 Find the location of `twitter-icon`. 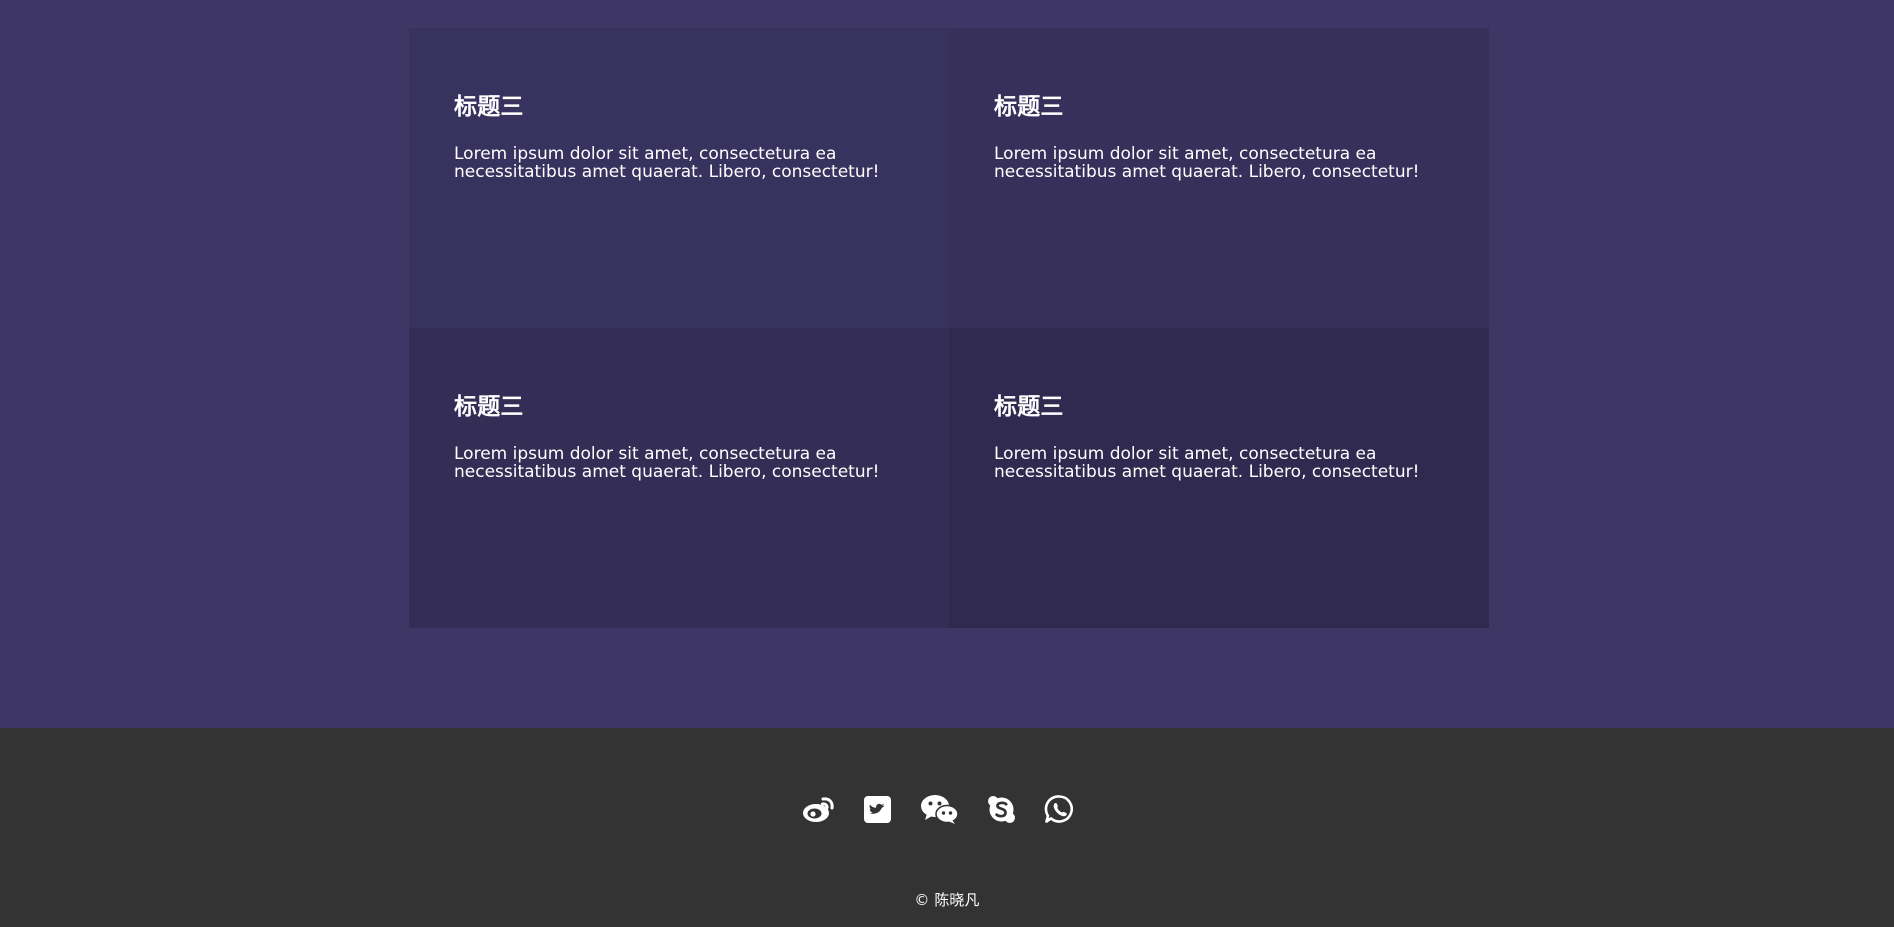

twitter-icon is located at coordinates (877, 811).